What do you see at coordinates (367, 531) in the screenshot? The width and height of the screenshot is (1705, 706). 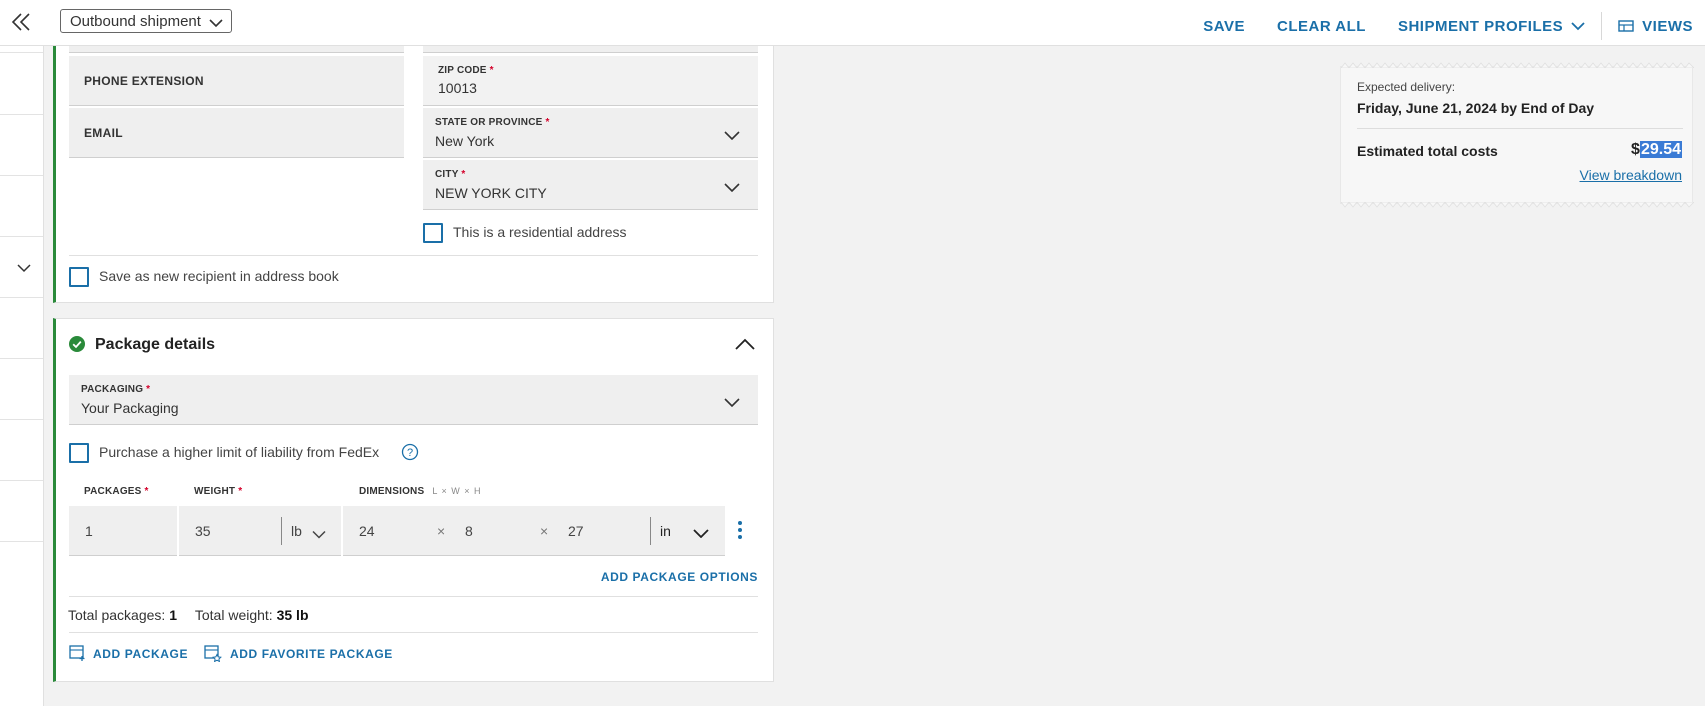 I see `length-value: 24` at bounding box center [367, 531].